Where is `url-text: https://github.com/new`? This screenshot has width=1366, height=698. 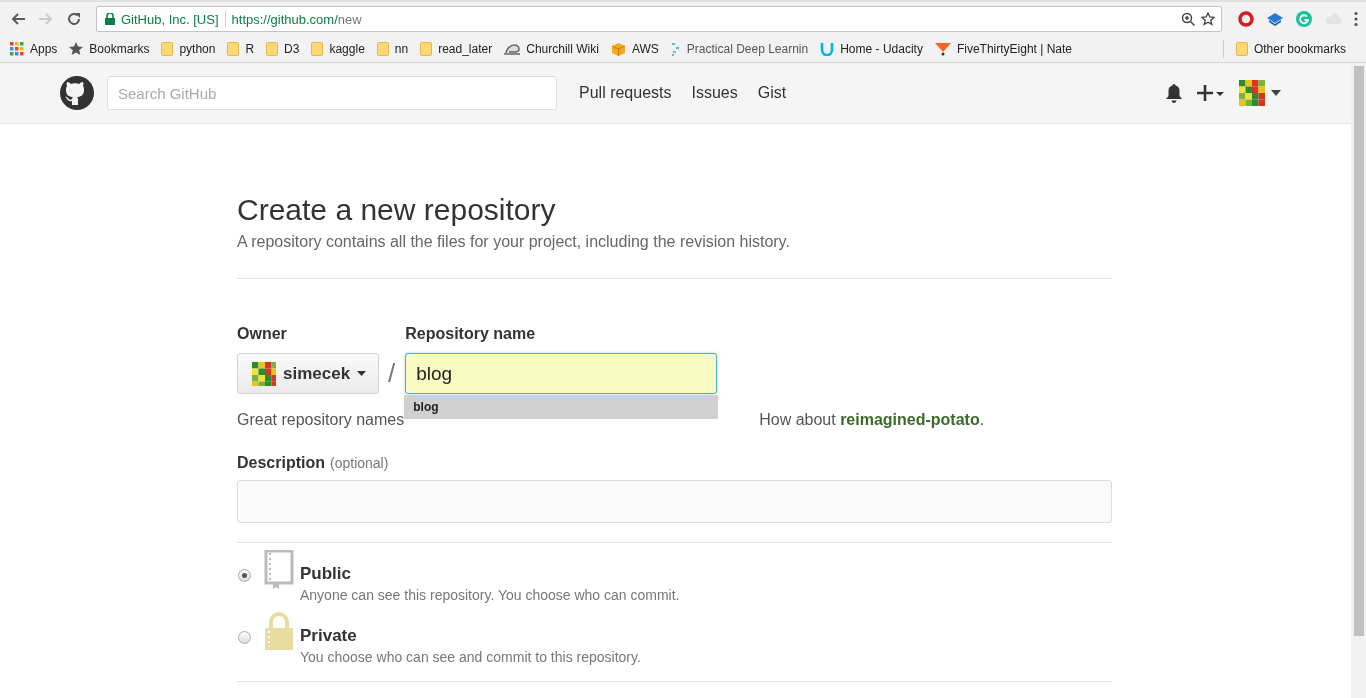
url-text: https://github.com/new is located at coordinates (296, 19).